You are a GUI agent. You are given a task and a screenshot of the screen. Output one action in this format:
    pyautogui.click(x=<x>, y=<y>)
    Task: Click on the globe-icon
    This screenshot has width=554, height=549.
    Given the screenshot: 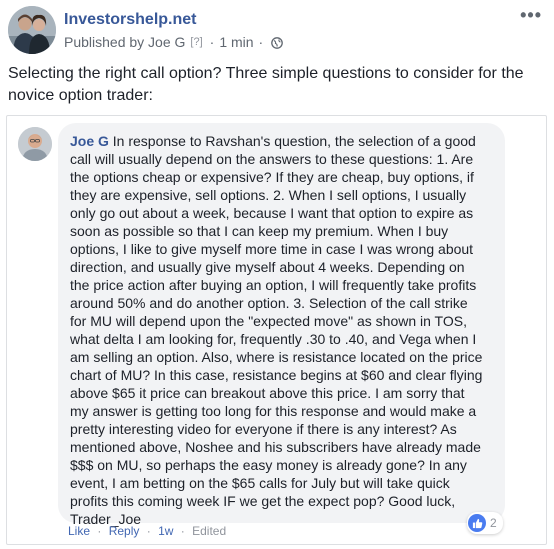 What is the action you would take?
    pyautogui.click(x=277, y=42)
    